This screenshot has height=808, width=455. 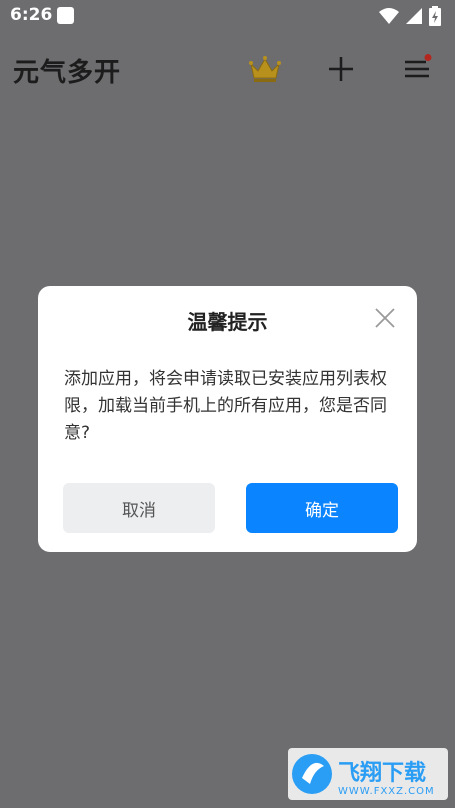 What do you see at coordinates (139, 508) in the screenshot?
I see `cancel-button: 取消` at bounding box center [139, 508].